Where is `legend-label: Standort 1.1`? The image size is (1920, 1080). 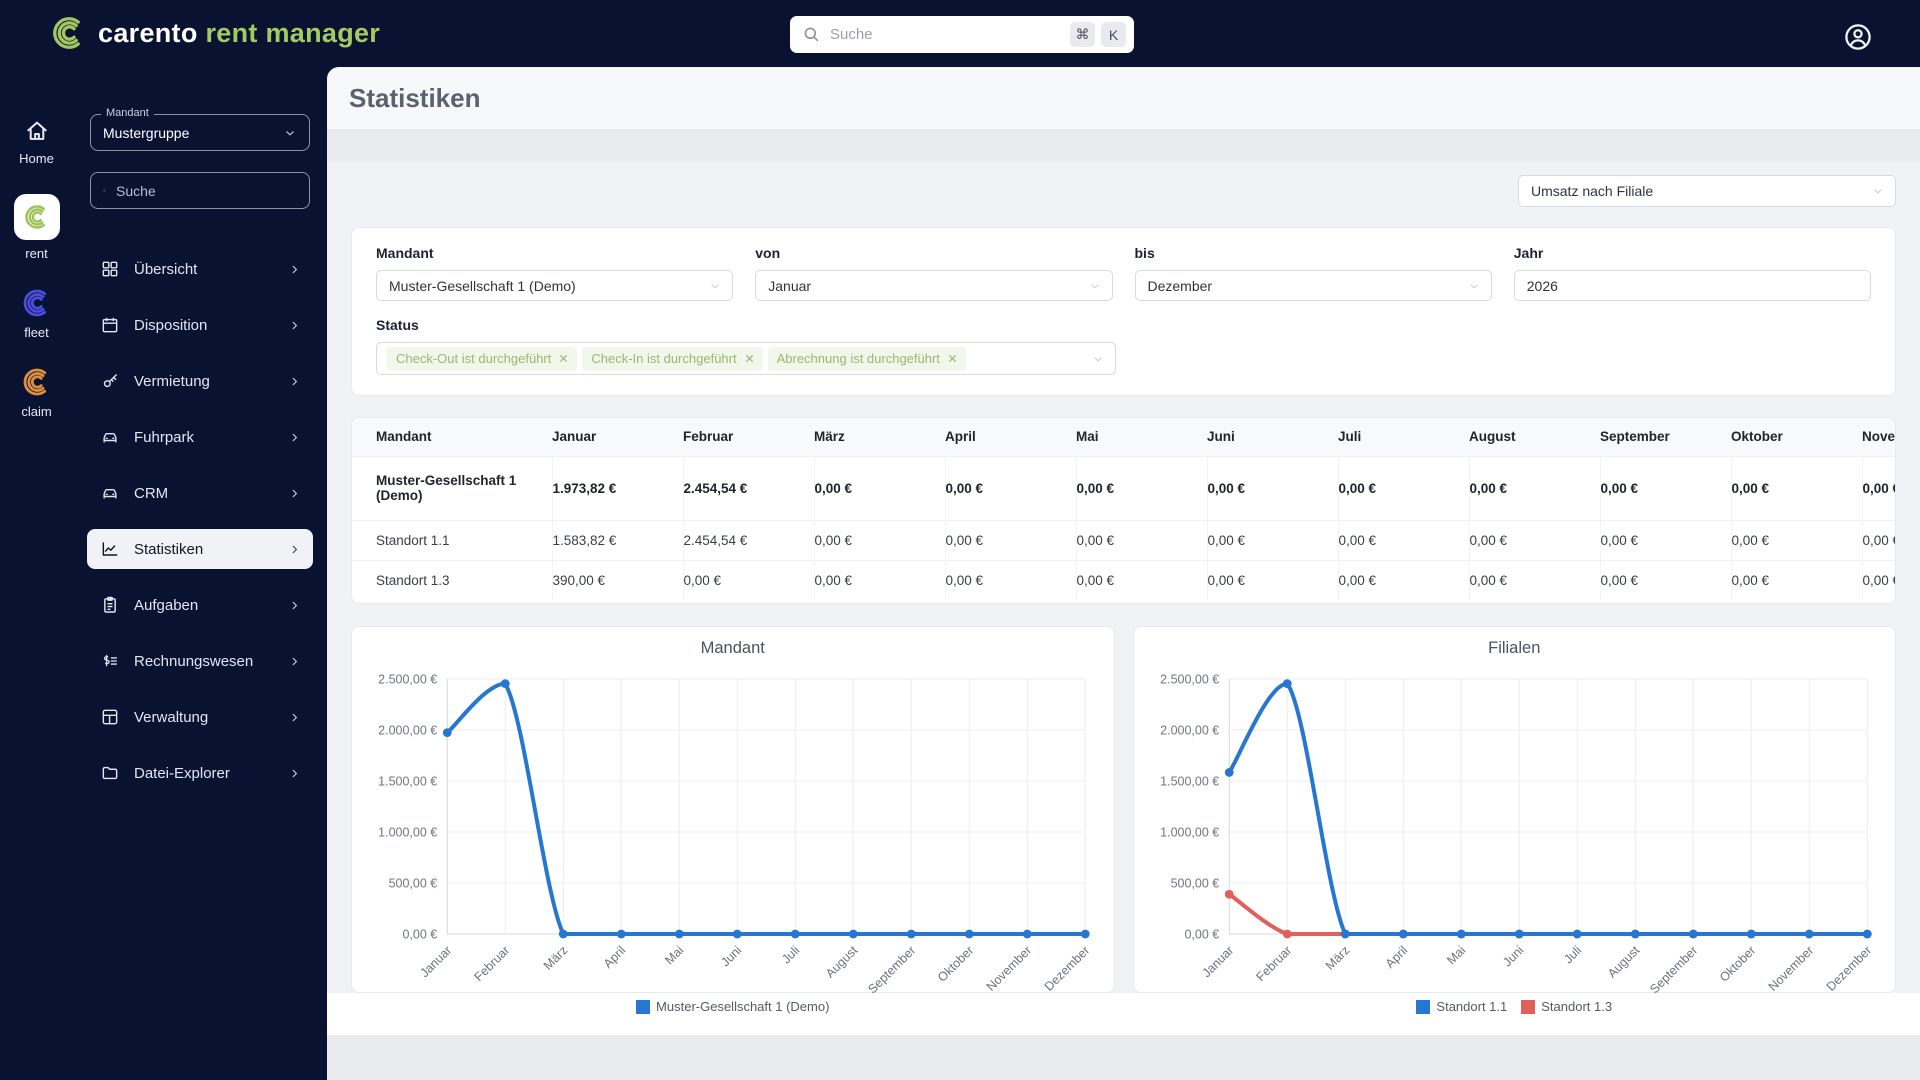 legend-label: Standort 1.1 is located at coordinates (1472, 1006).